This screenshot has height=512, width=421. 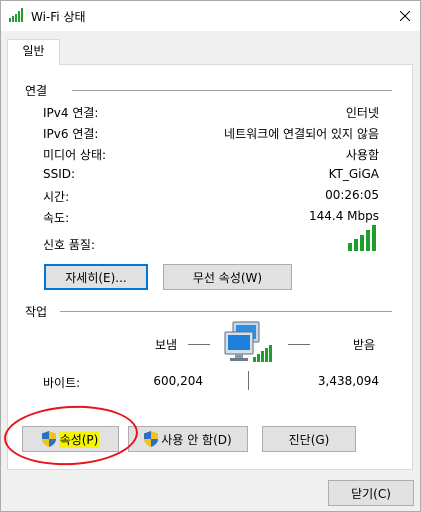 I want to click on disable-button: 사용 안 함(D), so click(x=188, y=439).